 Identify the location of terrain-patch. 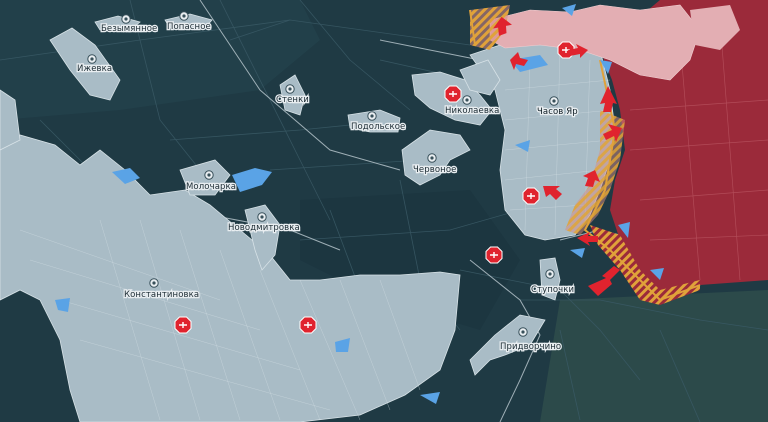
(654, 356).